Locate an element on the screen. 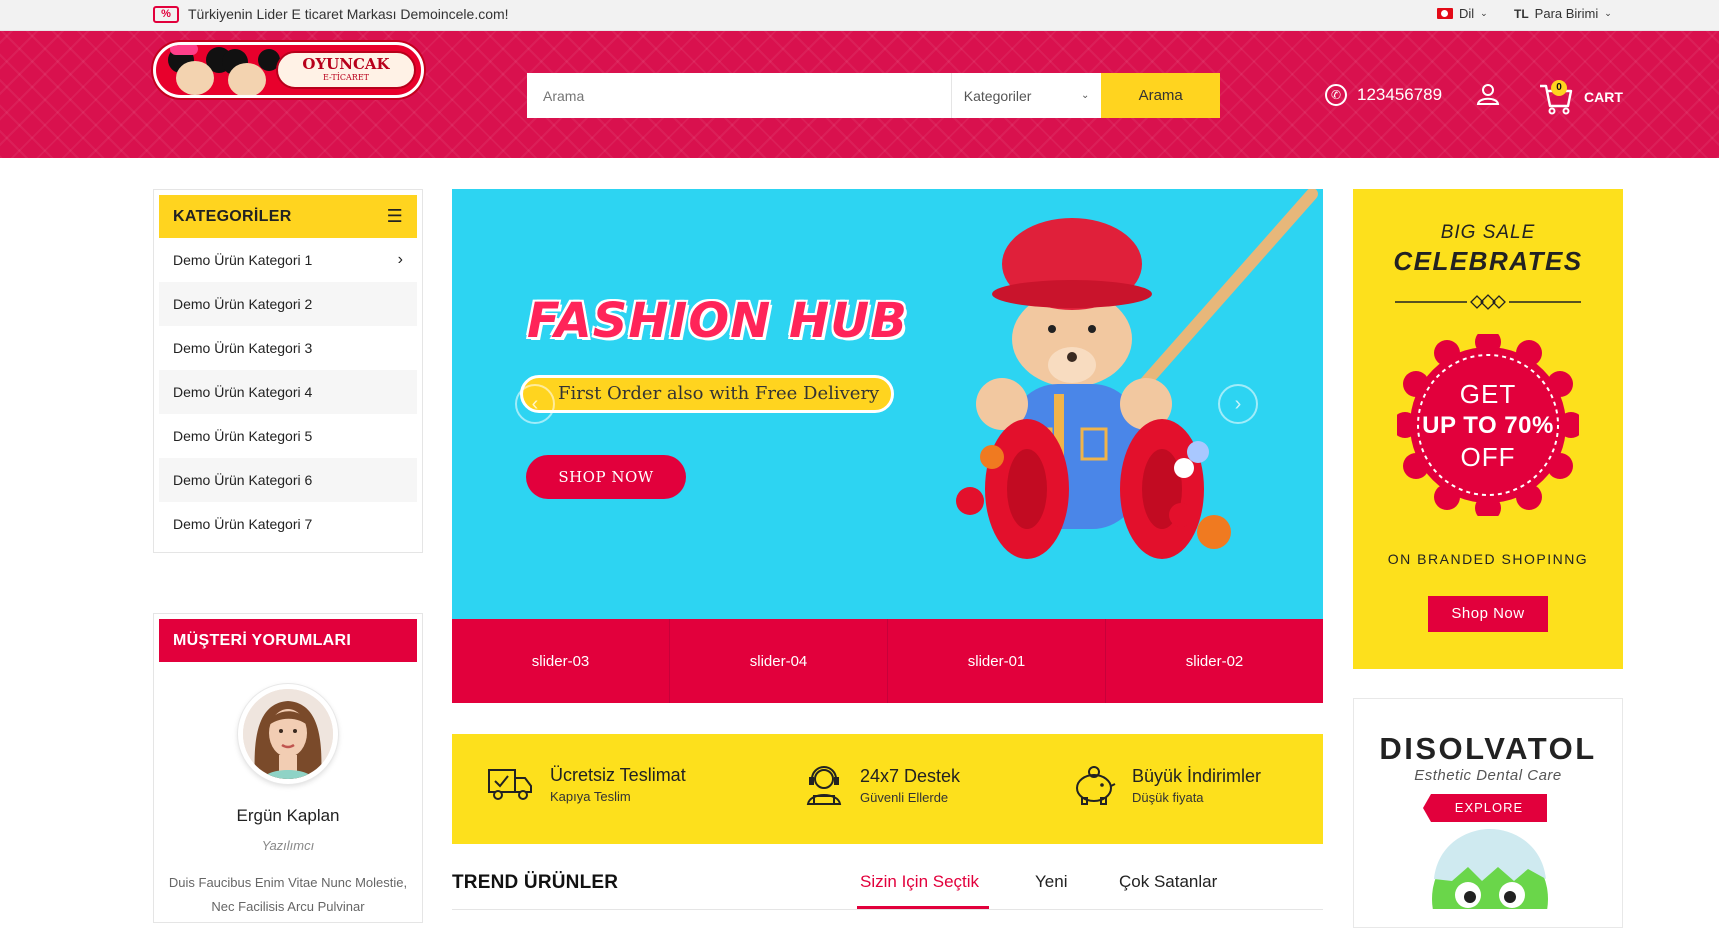 Image resolution: width=1719 pixels, height=928 pixels. tab-yeni: Yeni is located at coordinates (1051, 882).